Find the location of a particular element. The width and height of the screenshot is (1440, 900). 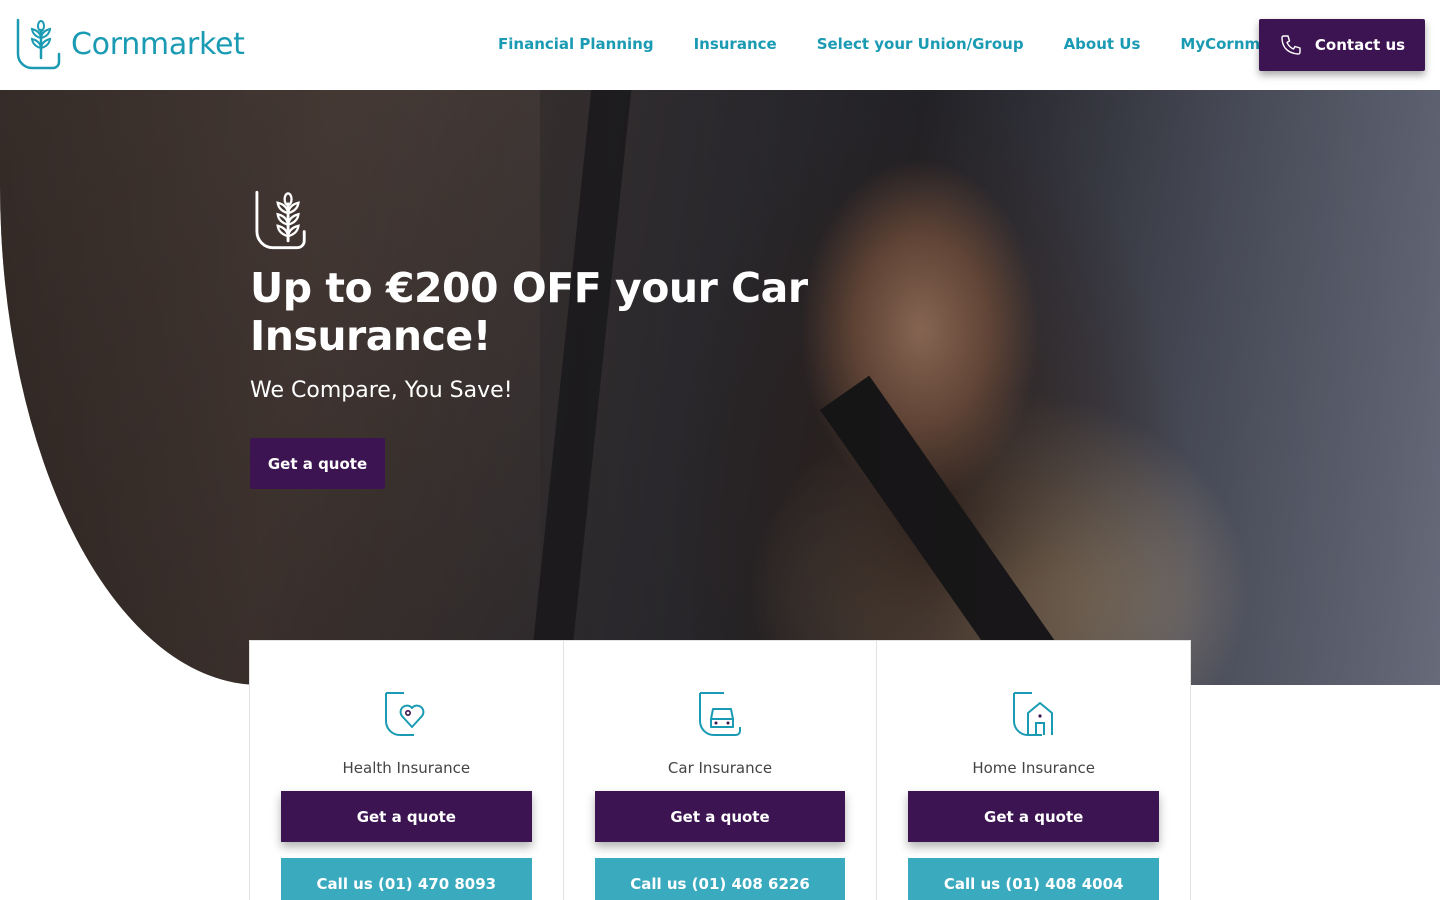

hero-title: Up to €200 OFF your Car Insurance! is located at coordinates (529, 312).